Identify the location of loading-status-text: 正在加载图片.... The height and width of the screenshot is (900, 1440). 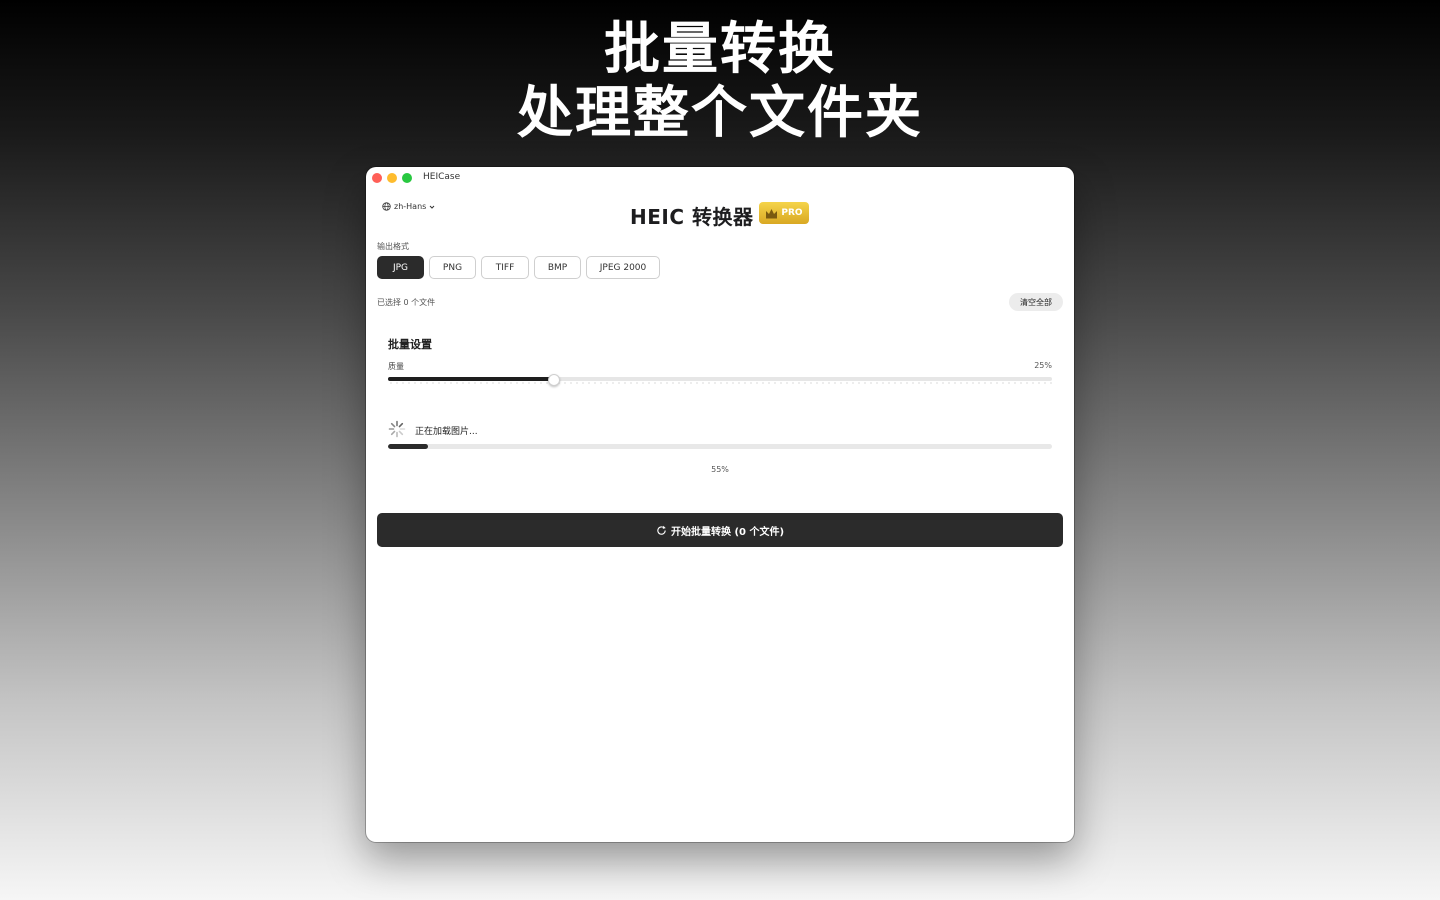
(446, 432).